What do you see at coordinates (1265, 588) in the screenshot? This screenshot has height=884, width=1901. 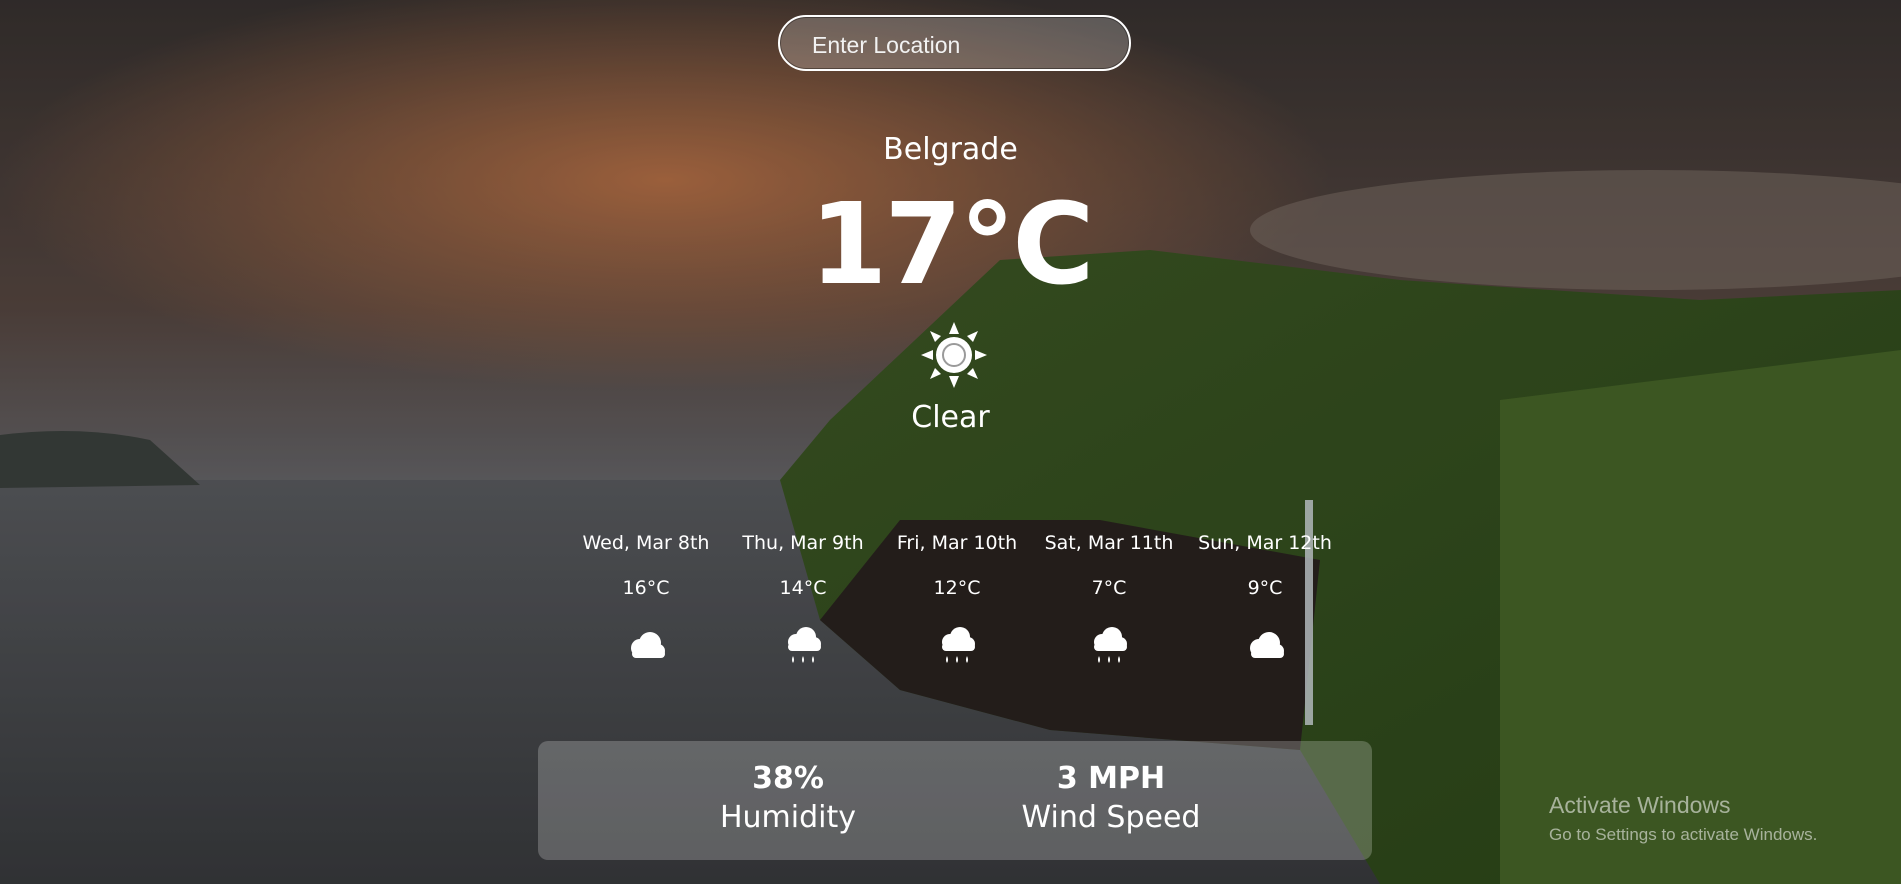 I see `forecast-temp: 9°C` at bounding box center [1265, 588].